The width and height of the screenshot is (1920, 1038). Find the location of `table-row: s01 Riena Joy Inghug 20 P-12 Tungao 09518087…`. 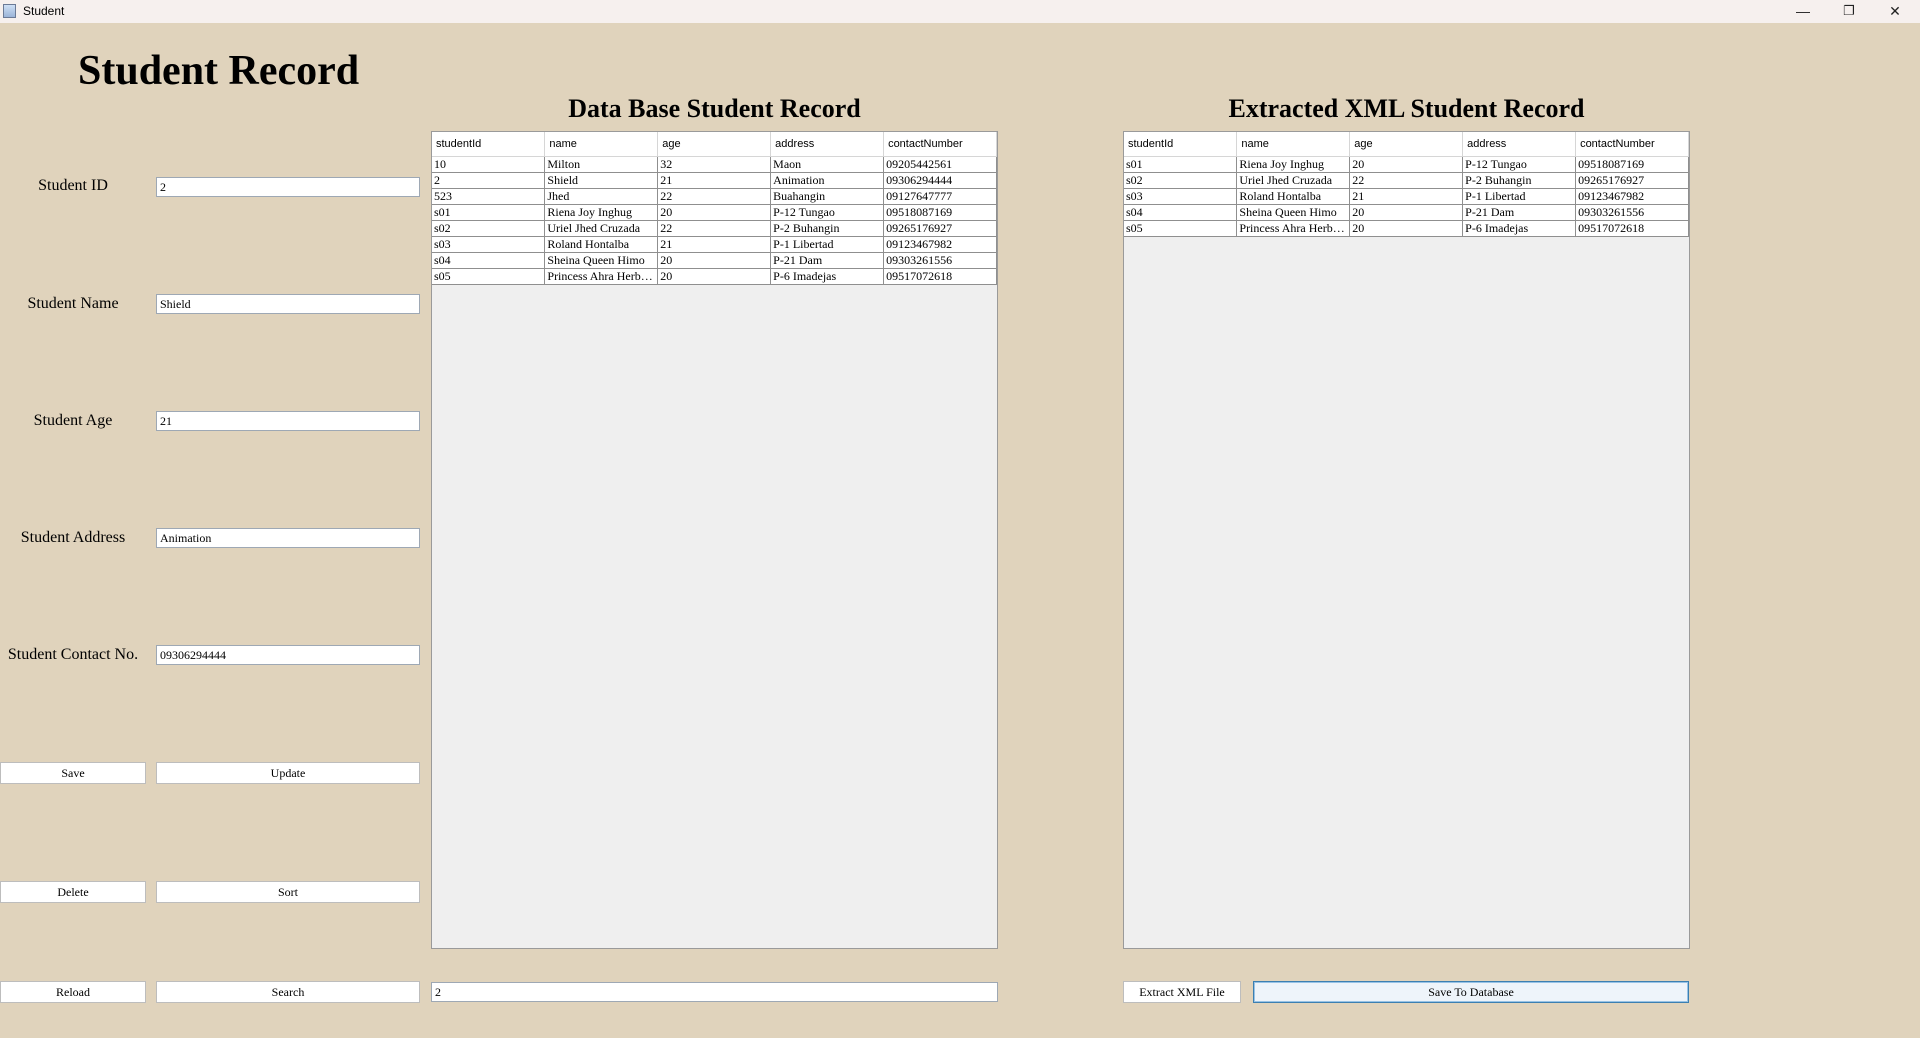

table-row: s01 Riena Joy Inghug 20 P-12 Tungao 09518087… is located at coordinates (714, 212).